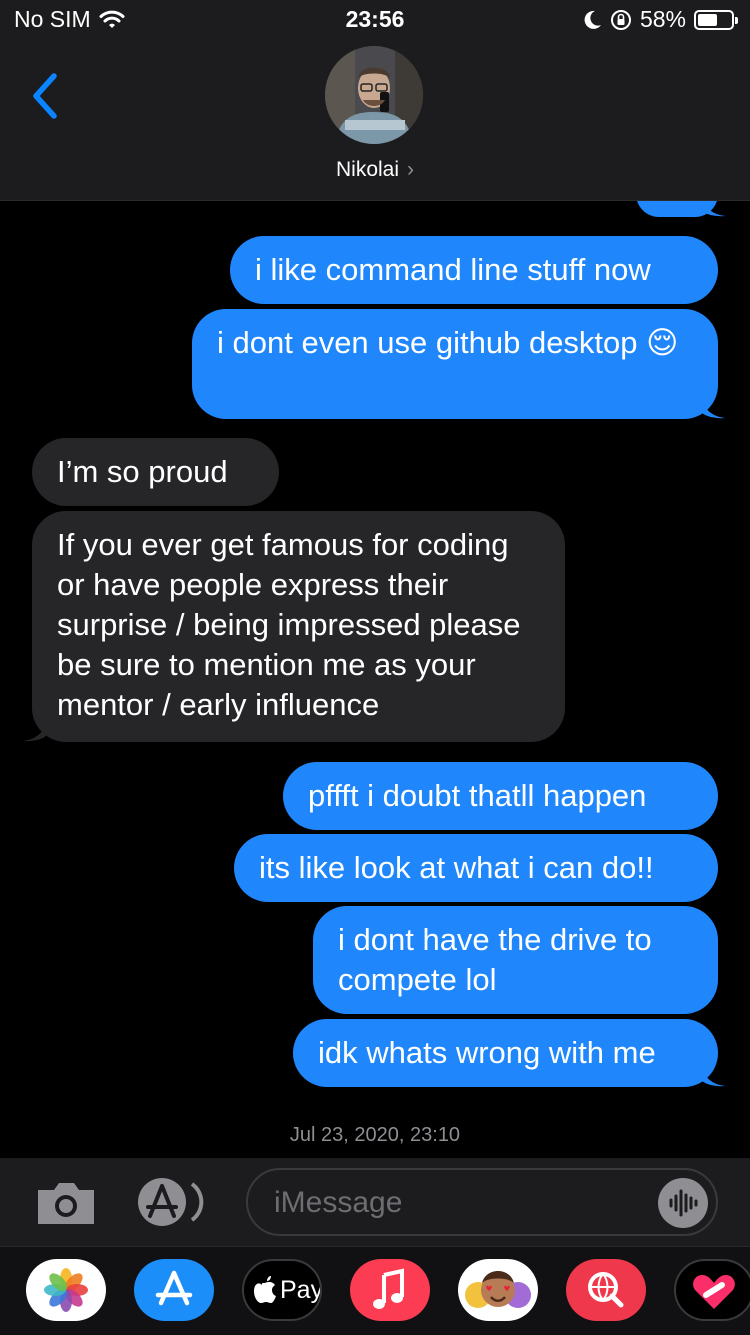  I want to click on message-input, so click(454, 1203).